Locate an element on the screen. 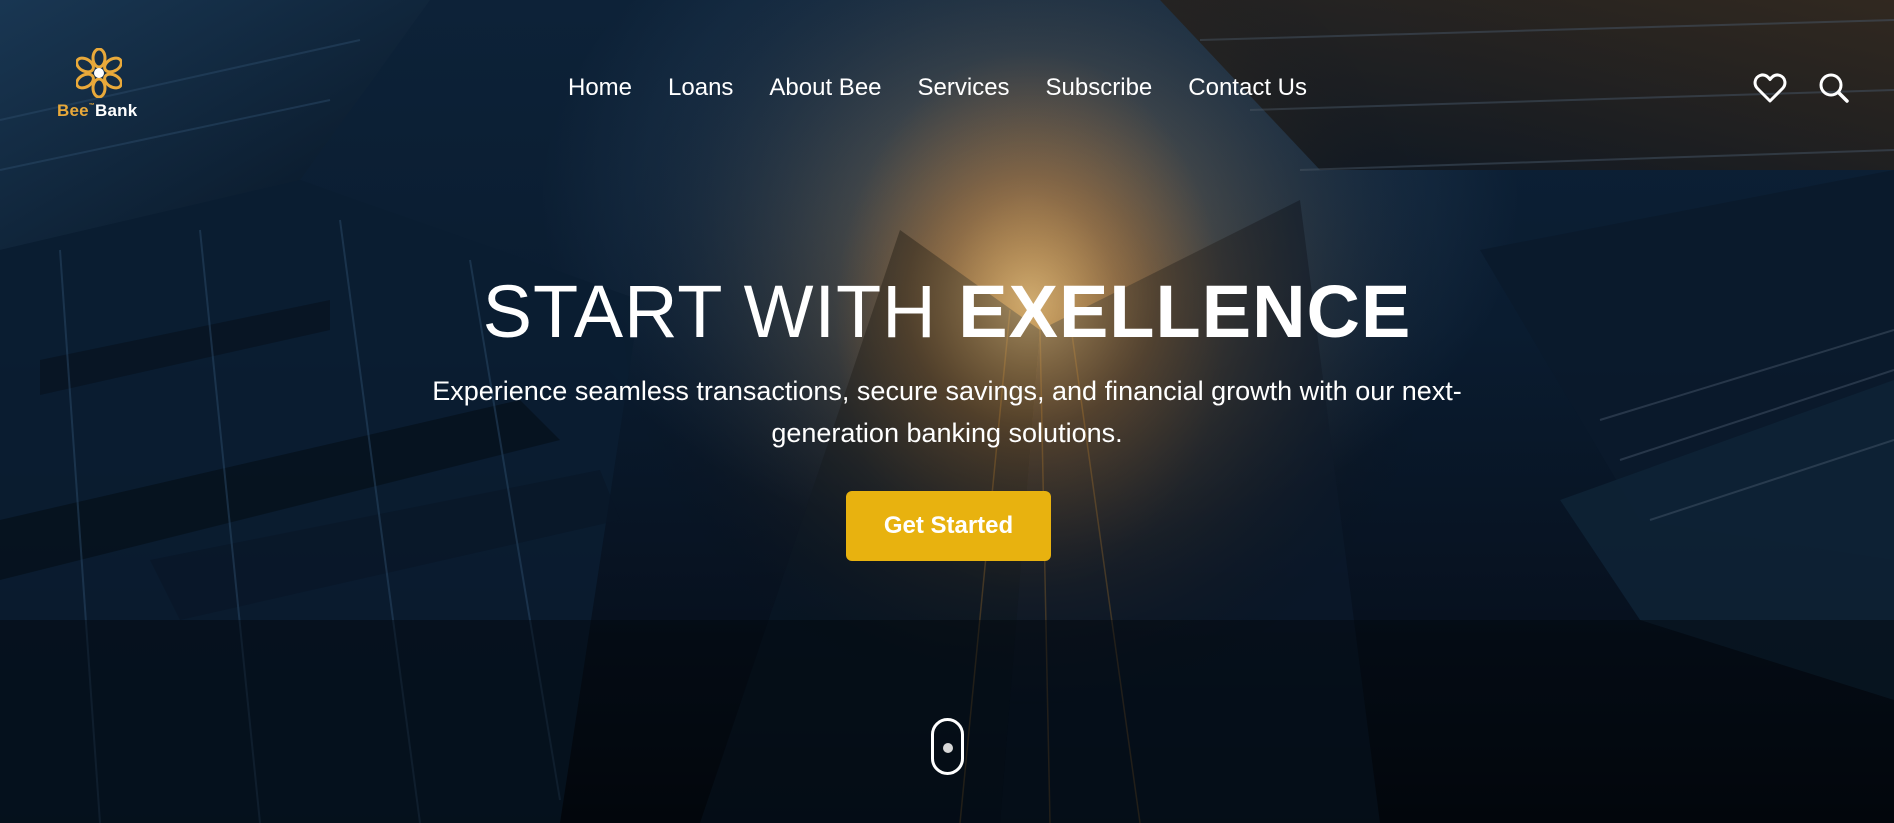 This screenshot has height=823, width=1894. nav-link-home: Home is located at coordinates (600, 88).